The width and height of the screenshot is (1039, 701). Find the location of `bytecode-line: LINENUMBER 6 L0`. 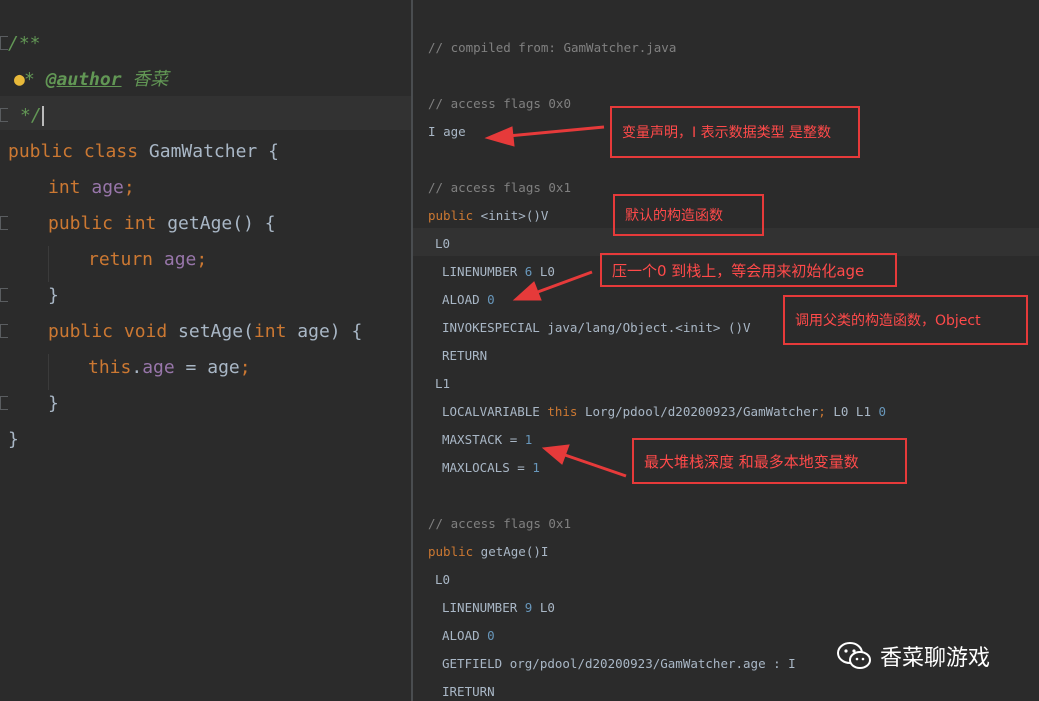

bytecode-line: LINENUMBER 6 L0 is located at coordinates (498, 272).